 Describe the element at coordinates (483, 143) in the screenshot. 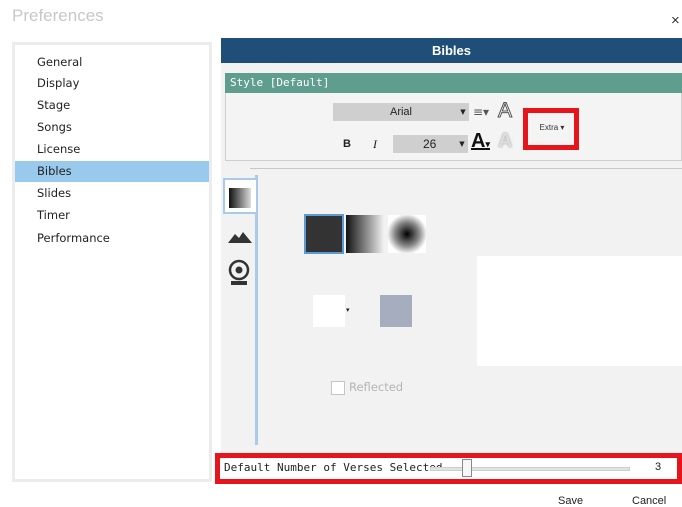

I see `text-color-icon: A▾` at that location.